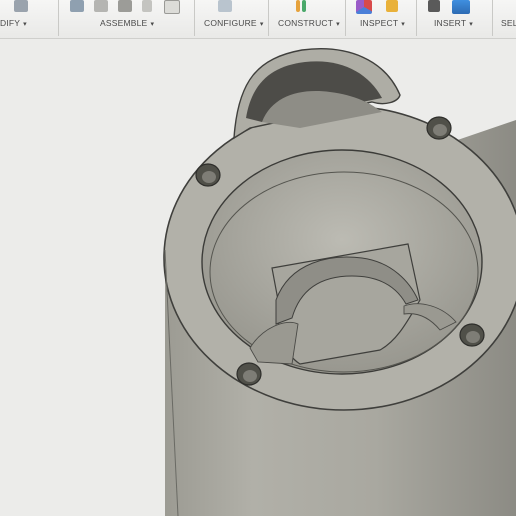 The width and height of the screenshot is (516, 516). Describe the element at coordinates (147, 6) in the screenshot. I see `motion-link-icon` at that location.